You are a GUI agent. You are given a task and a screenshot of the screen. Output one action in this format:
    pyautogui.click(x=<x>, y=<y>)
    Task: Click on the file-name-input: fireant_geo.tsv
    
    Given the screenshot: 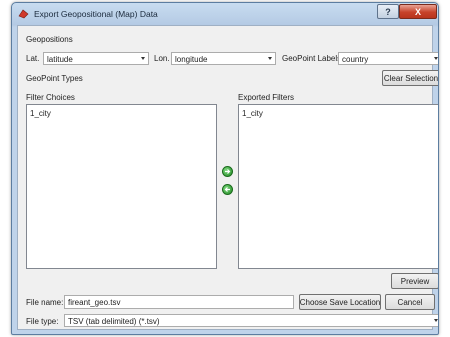 What is the action you would take?
    pyautogui.click(x=179, y=302)
    